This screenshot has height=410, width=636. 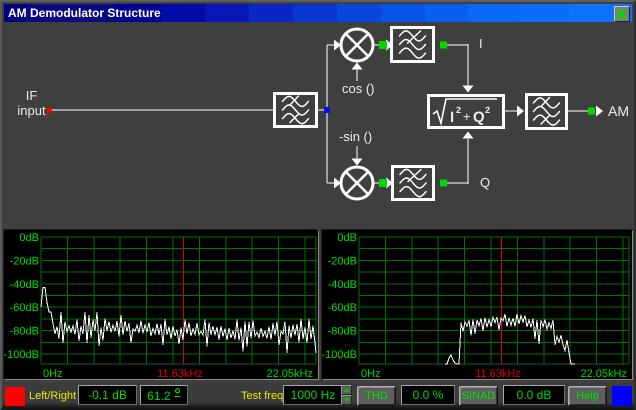 I want to click on svg-text: input, so click(x=31, y=110).